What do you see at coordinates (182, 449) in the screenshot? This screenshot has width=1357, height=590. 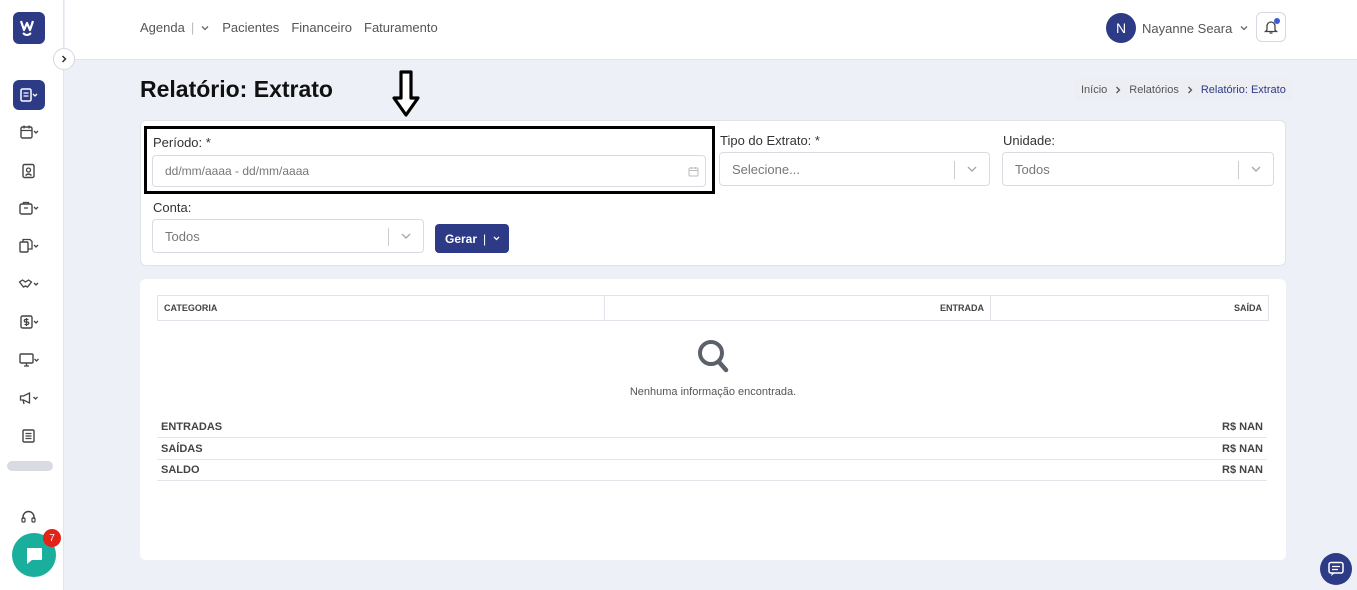 I see `summary-label: SAÍDAS` at bounding box center [182, 449].